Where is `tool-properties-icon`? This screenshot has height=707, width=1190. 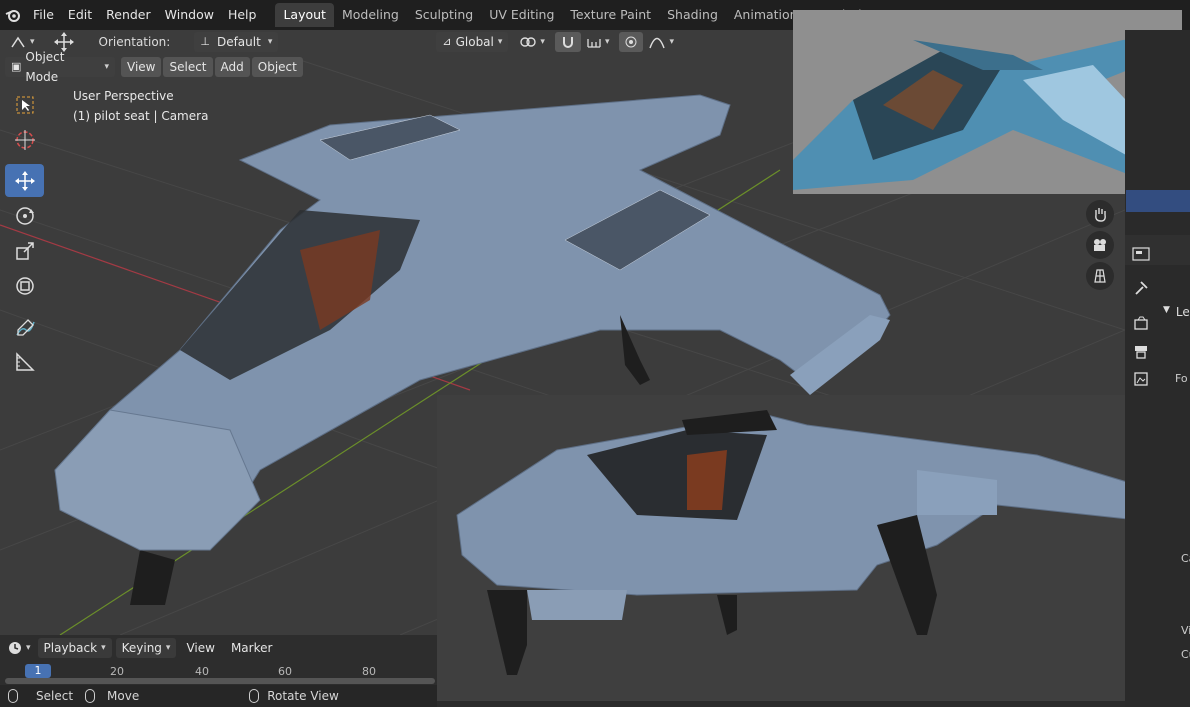
tool-properties-icon is located at coordinates (1141, 288).